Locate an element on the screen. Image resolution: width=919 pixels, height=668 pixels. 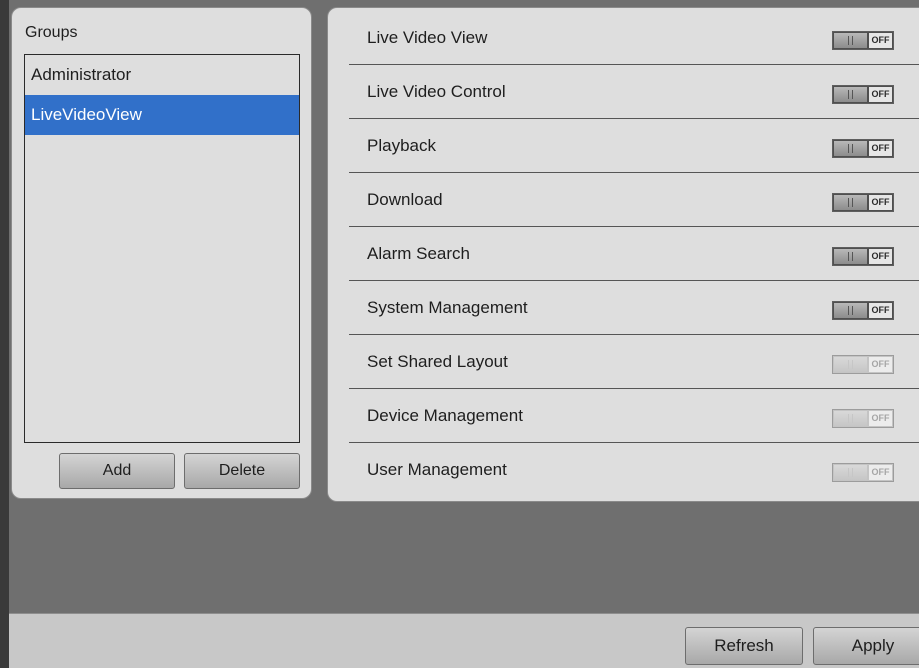
permission-label: Live Video Control is located at coordinates (436, 91).